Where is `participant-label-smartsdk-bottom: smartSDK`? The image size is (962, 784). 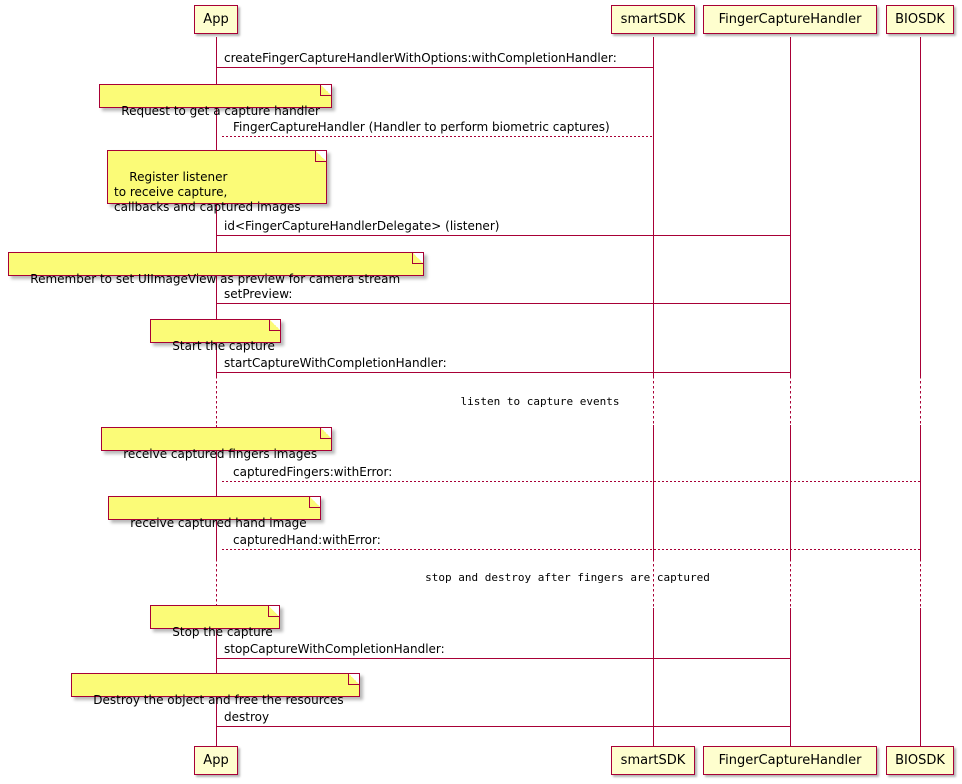 participant-label-smartsdk-bottom: smartSDK is located at coordinates (653, 760).